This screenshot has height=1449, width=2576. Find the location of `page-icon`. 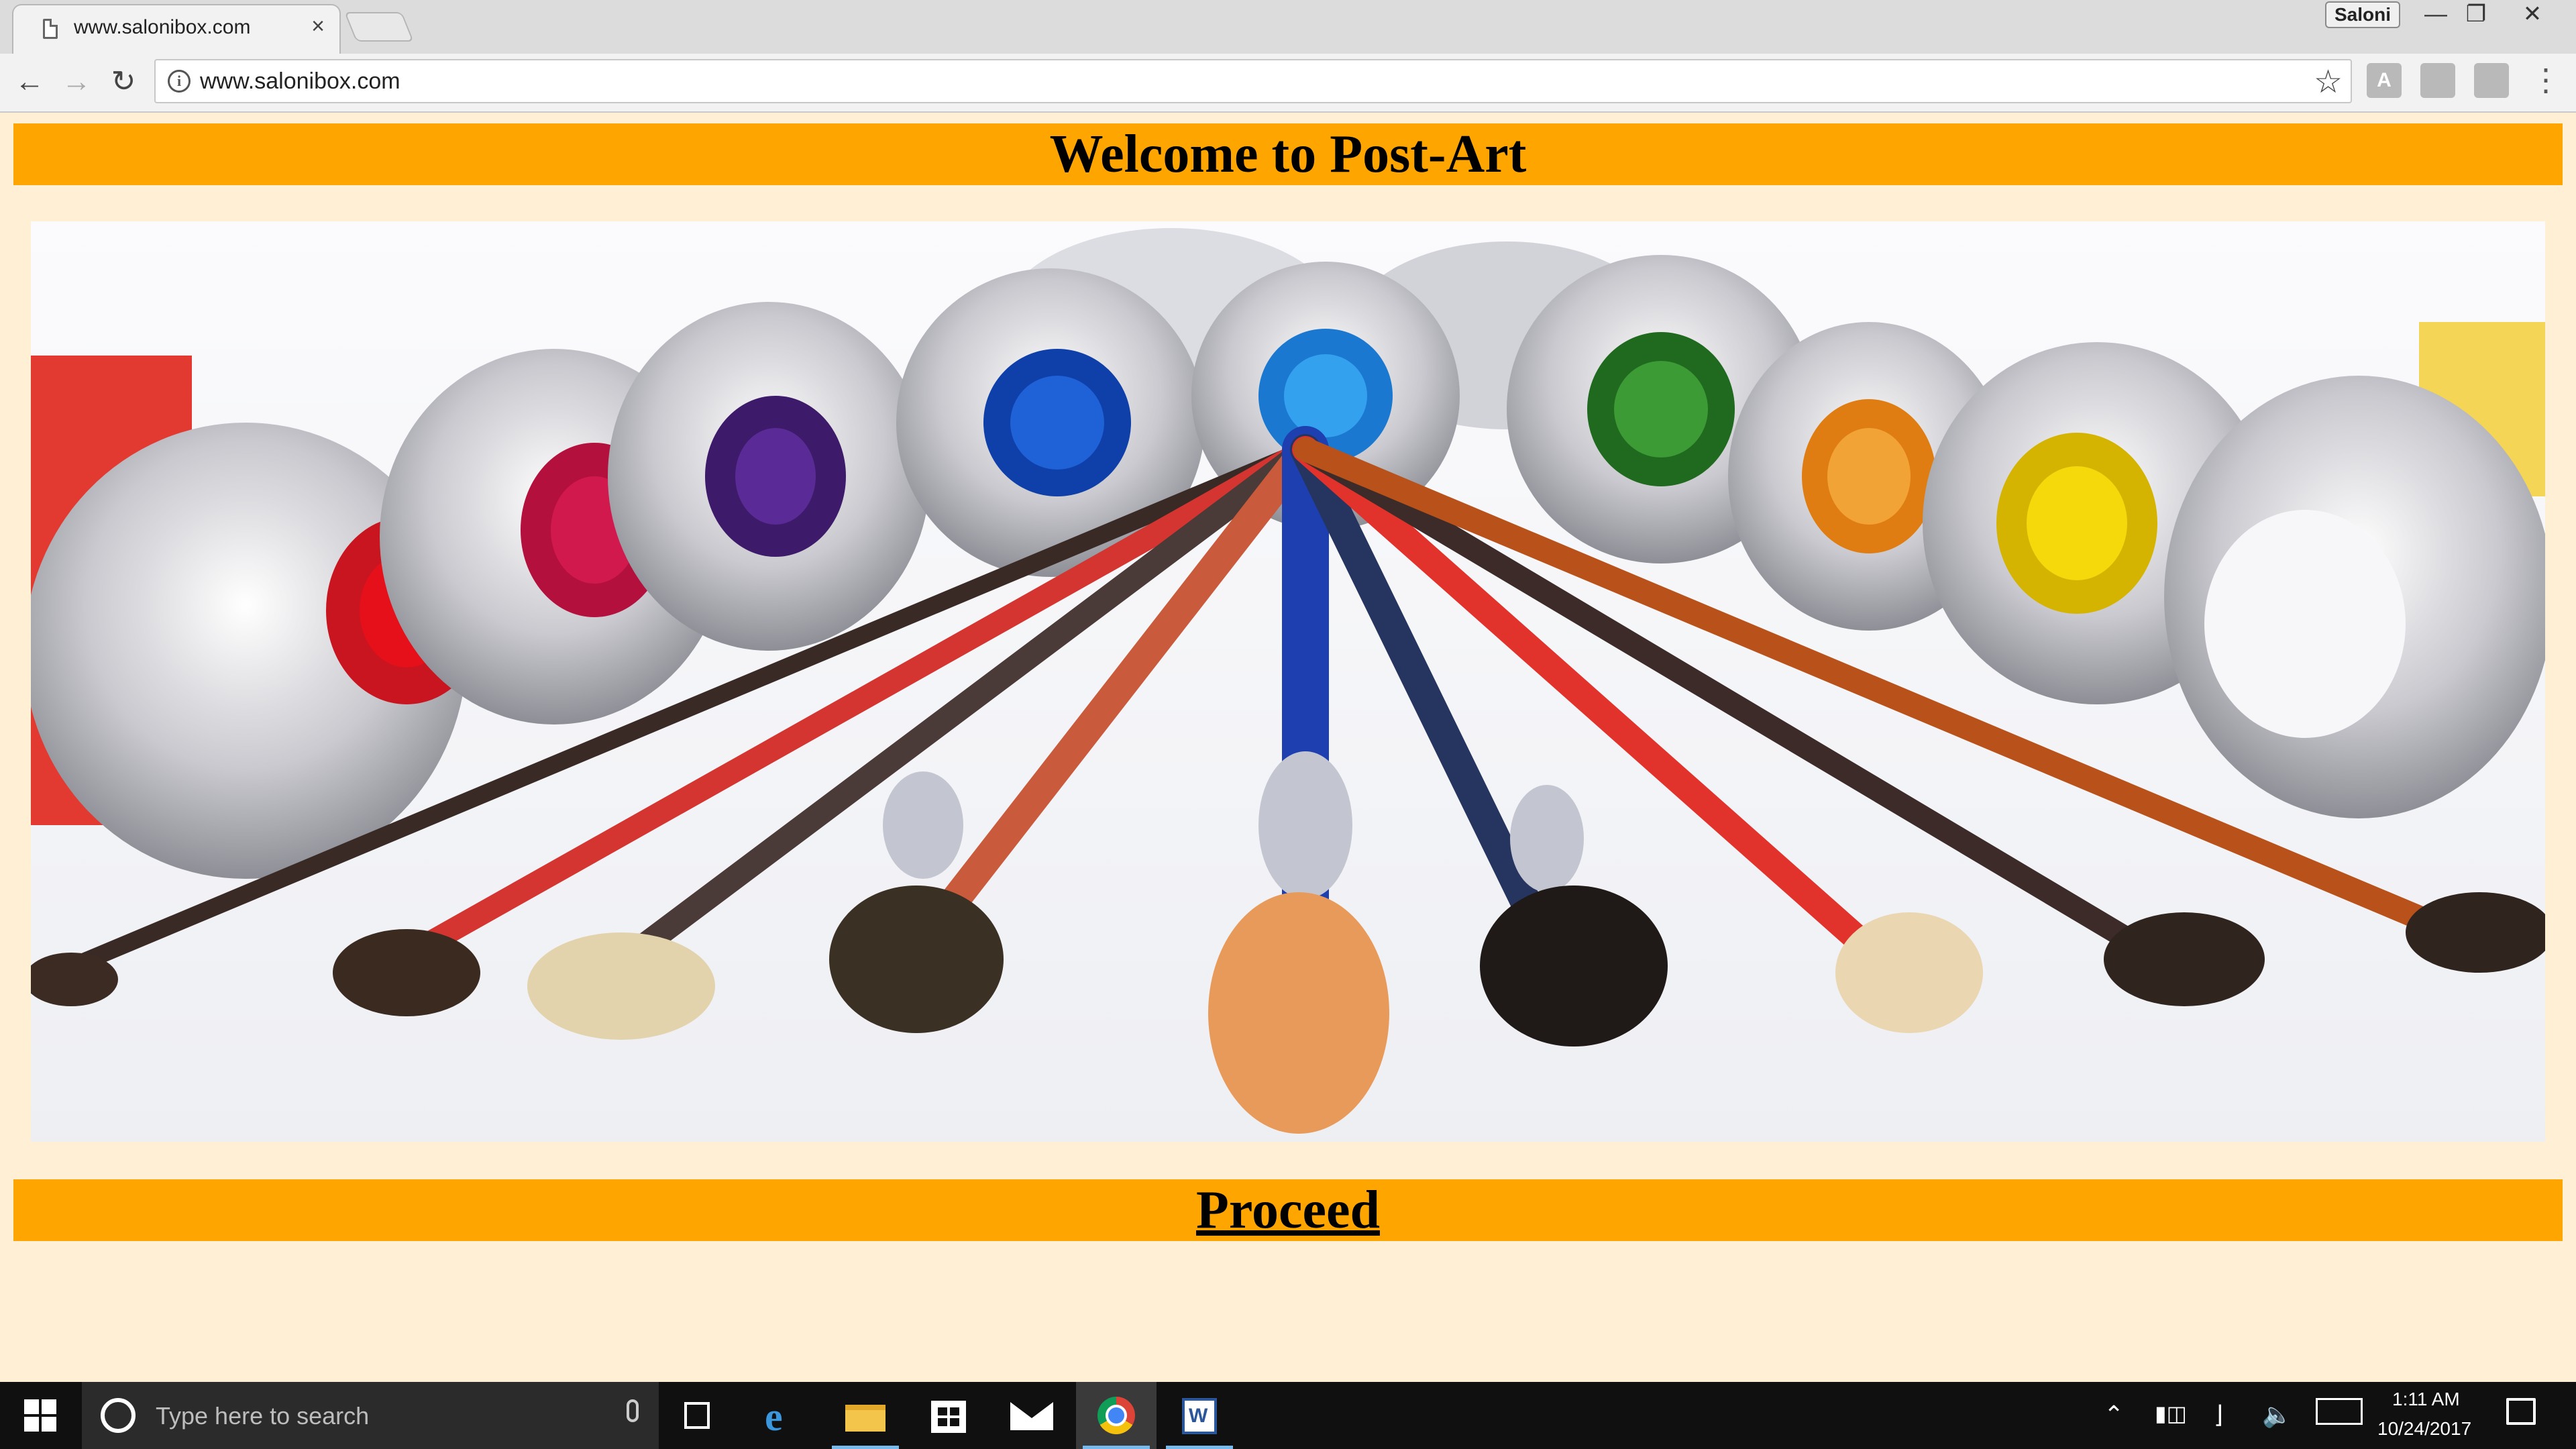

page-icon is located at coordinates (50, 29).